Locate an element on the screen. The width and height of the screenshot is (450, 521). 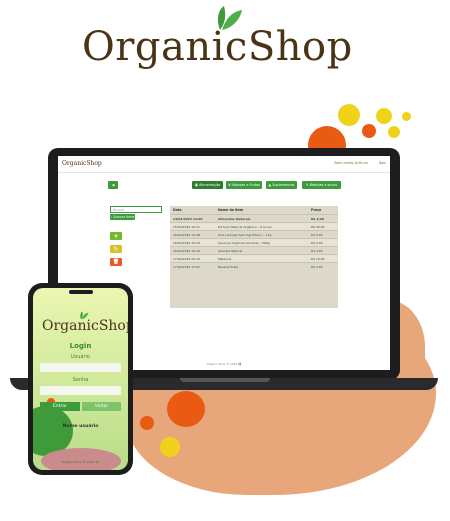
nav-label: Suplementos is located at coordinates (283, 185).